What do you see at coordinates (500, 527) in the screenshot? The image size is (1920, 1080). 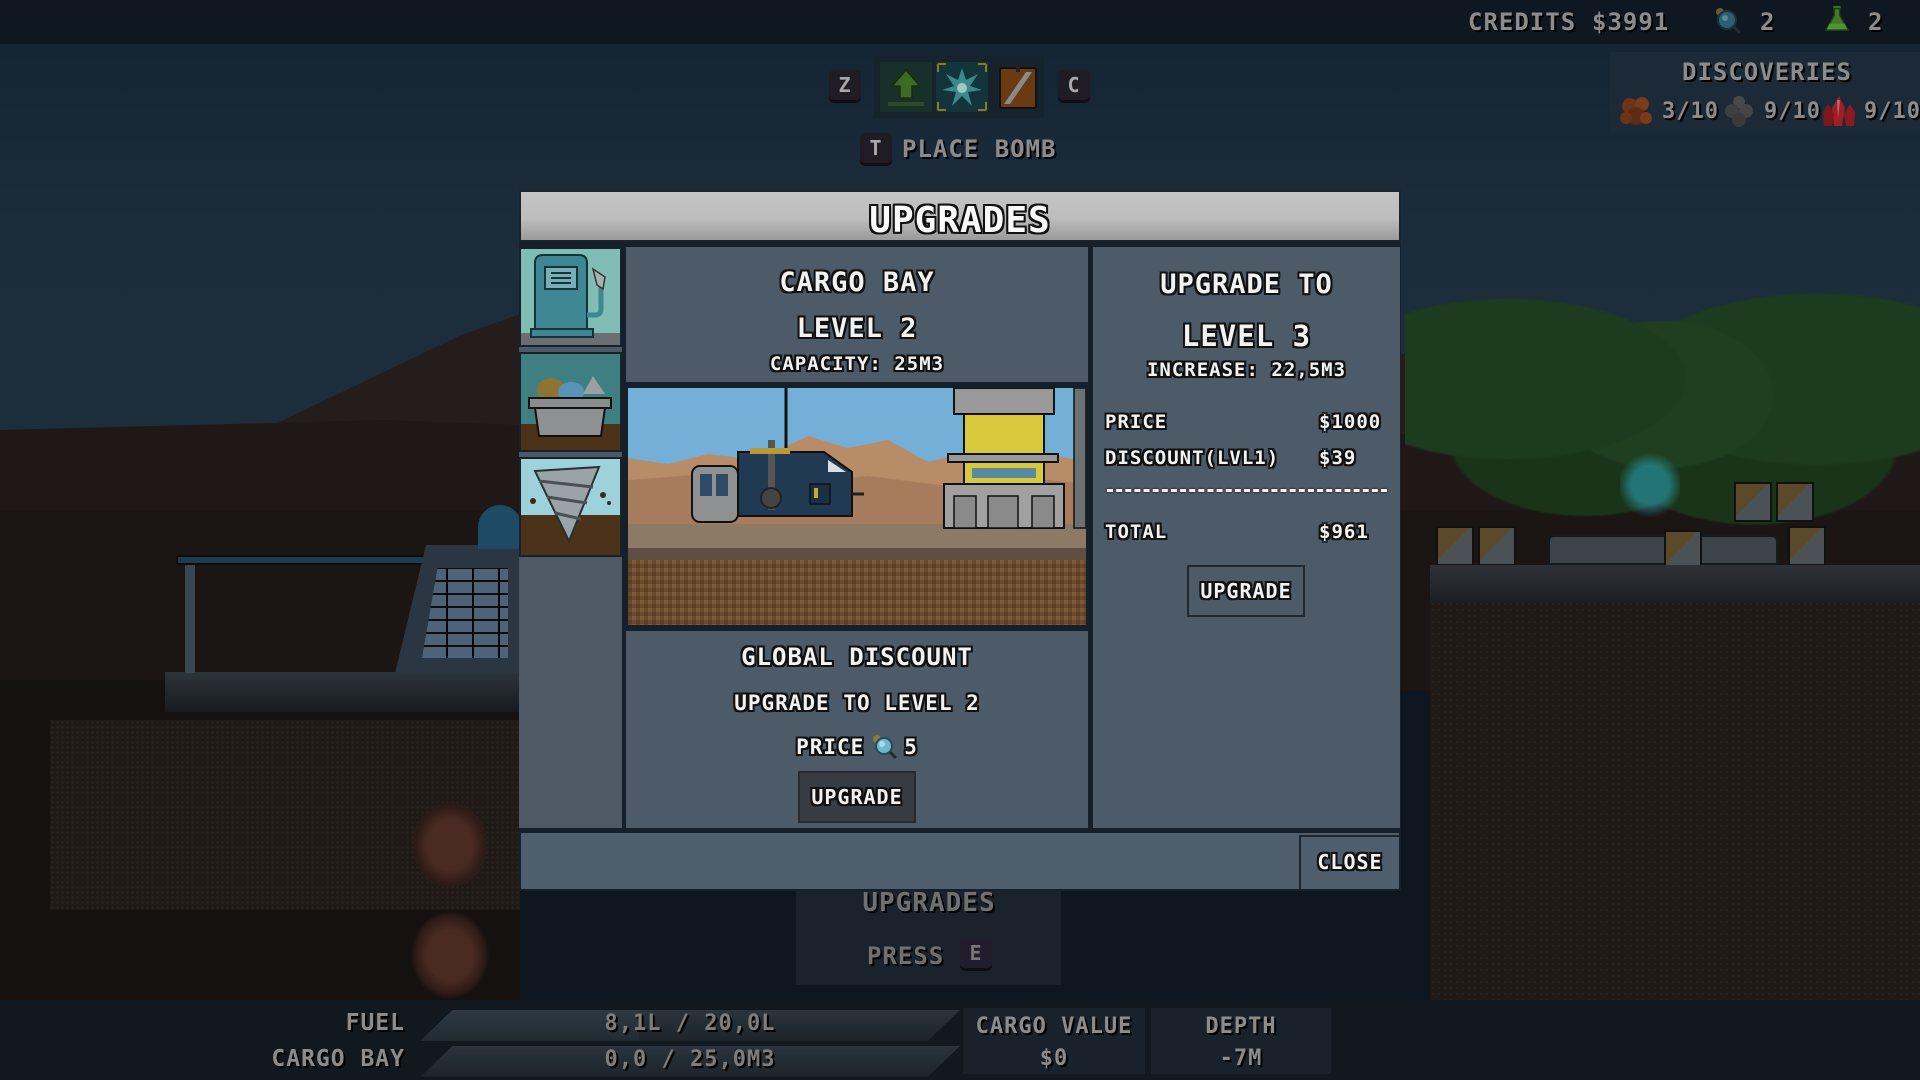 I see `station-dome` at bounding box center [500, 527].